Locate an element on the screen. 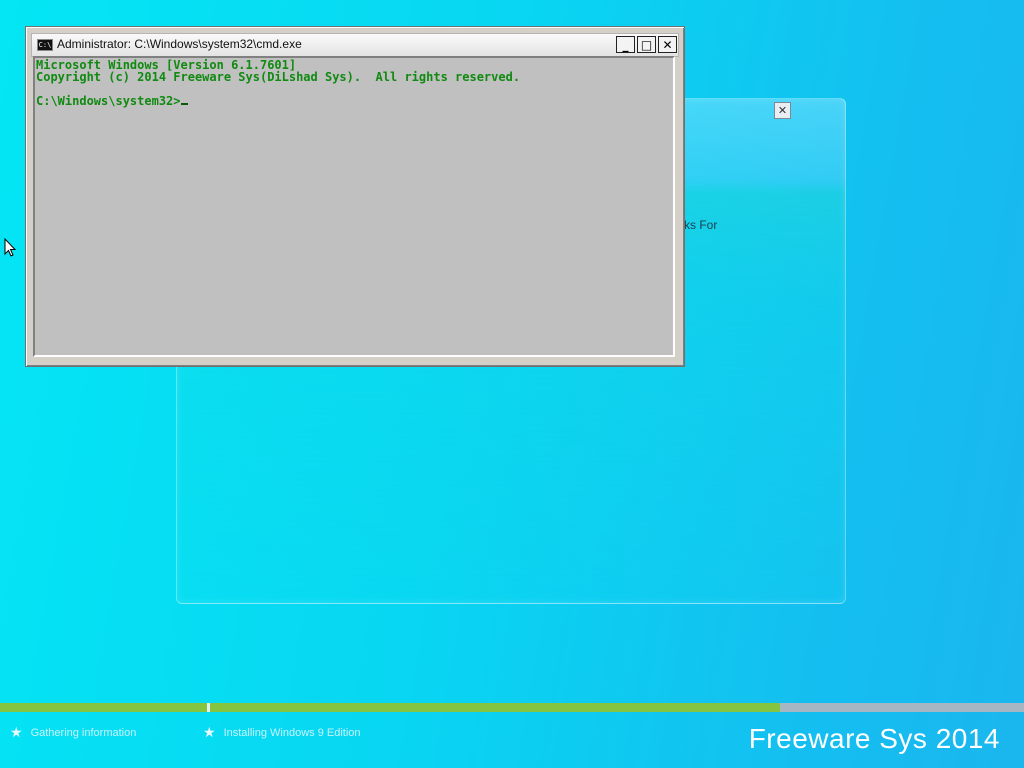 The width and height of the screenshot is (1024, 768). minimize-button: _ is located at coordinates (625, 44).